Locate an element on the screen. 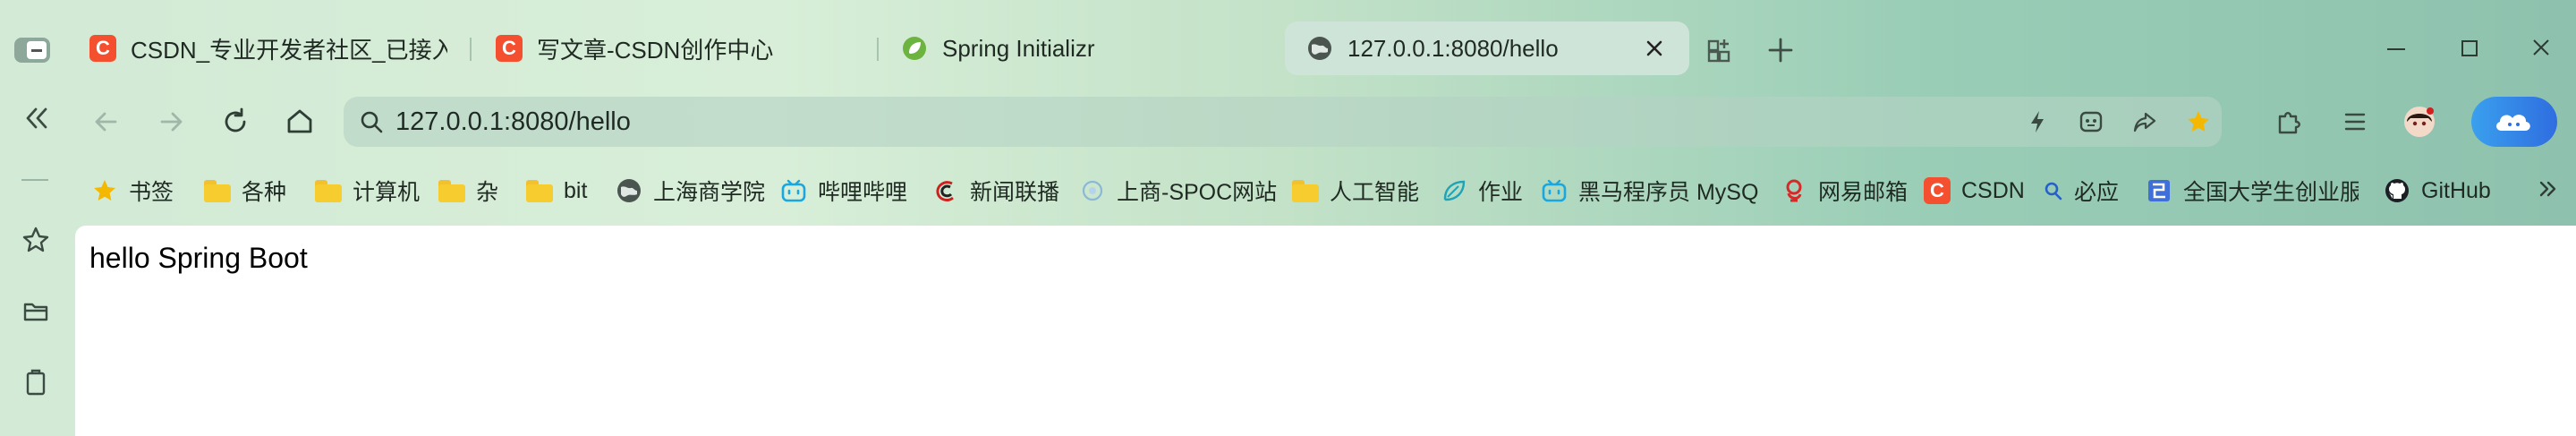 The image size is (2576, 436). tab-spring-initializr: Spring Initializr is located at coordinates (1080, 48).